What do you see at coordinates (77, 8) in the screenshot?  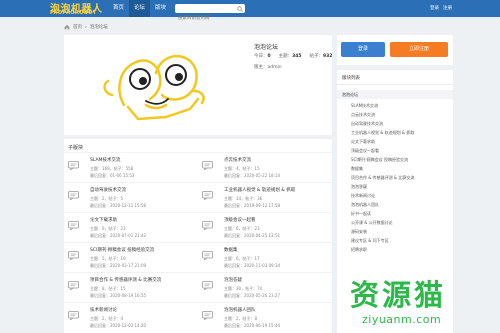 I see `site-logo: 泡泡机器人 PAOPAOROBOT` at bounding box center [77, 8].